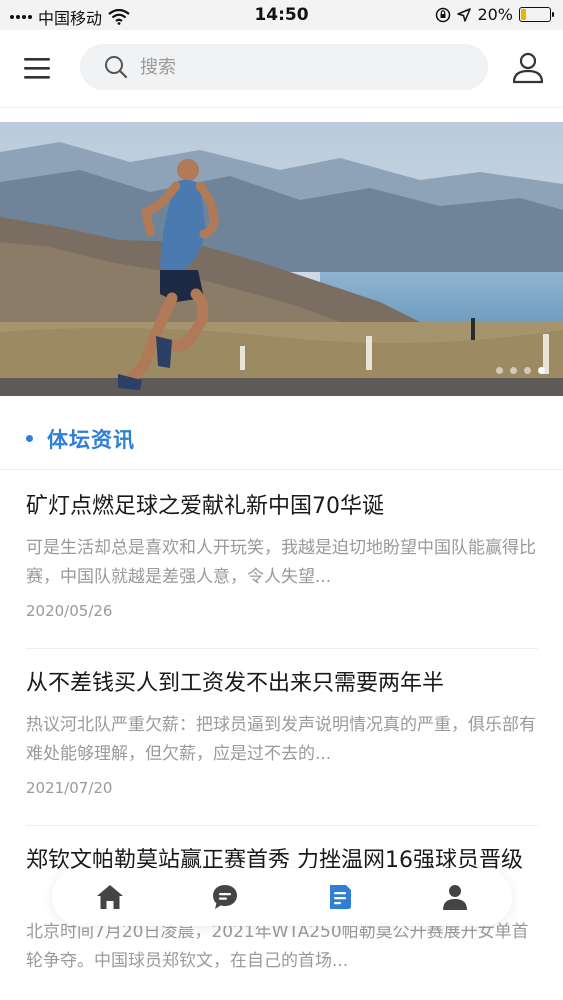 Image resolution: width=563 pixels, height=1000 pixels. Describe the element at coordinates (536, 14) in the screenshot. I see `battery-icon` at that location.